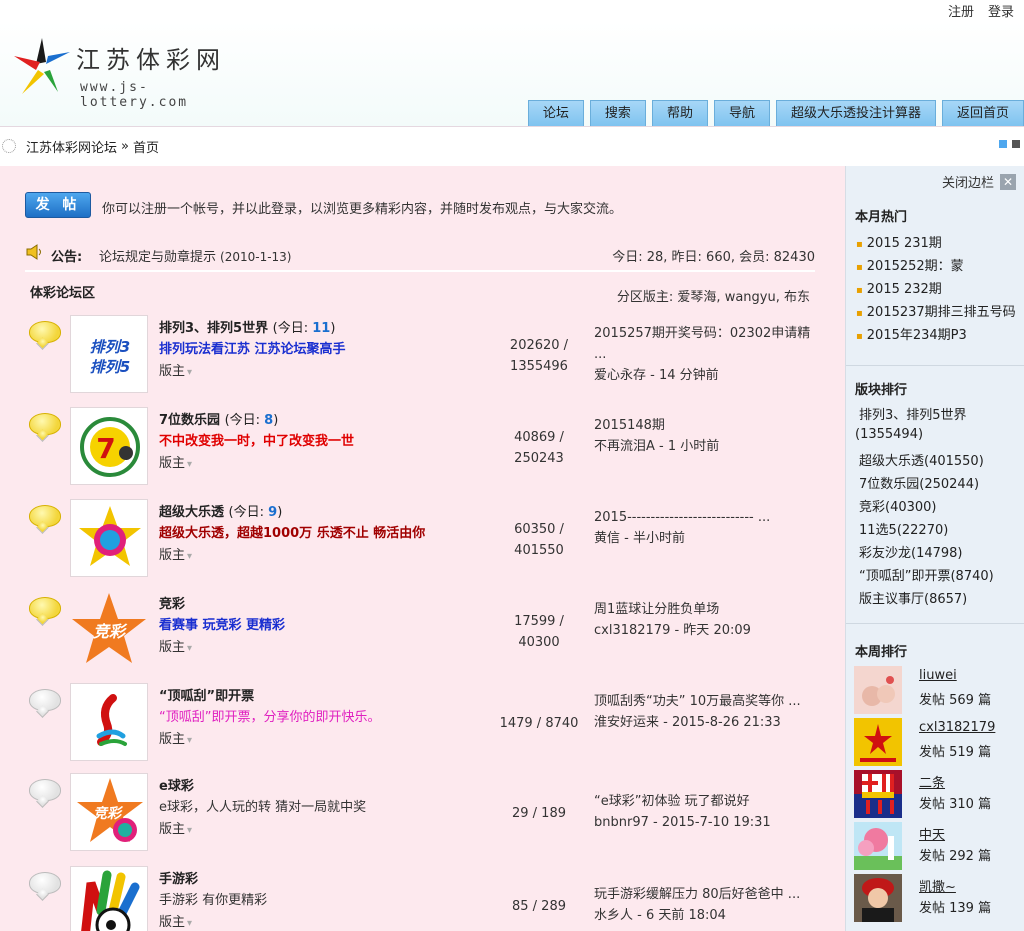 This screenshot has height=931, width=1024. I want to click on layout-wide-icon, so click(1003, 144).